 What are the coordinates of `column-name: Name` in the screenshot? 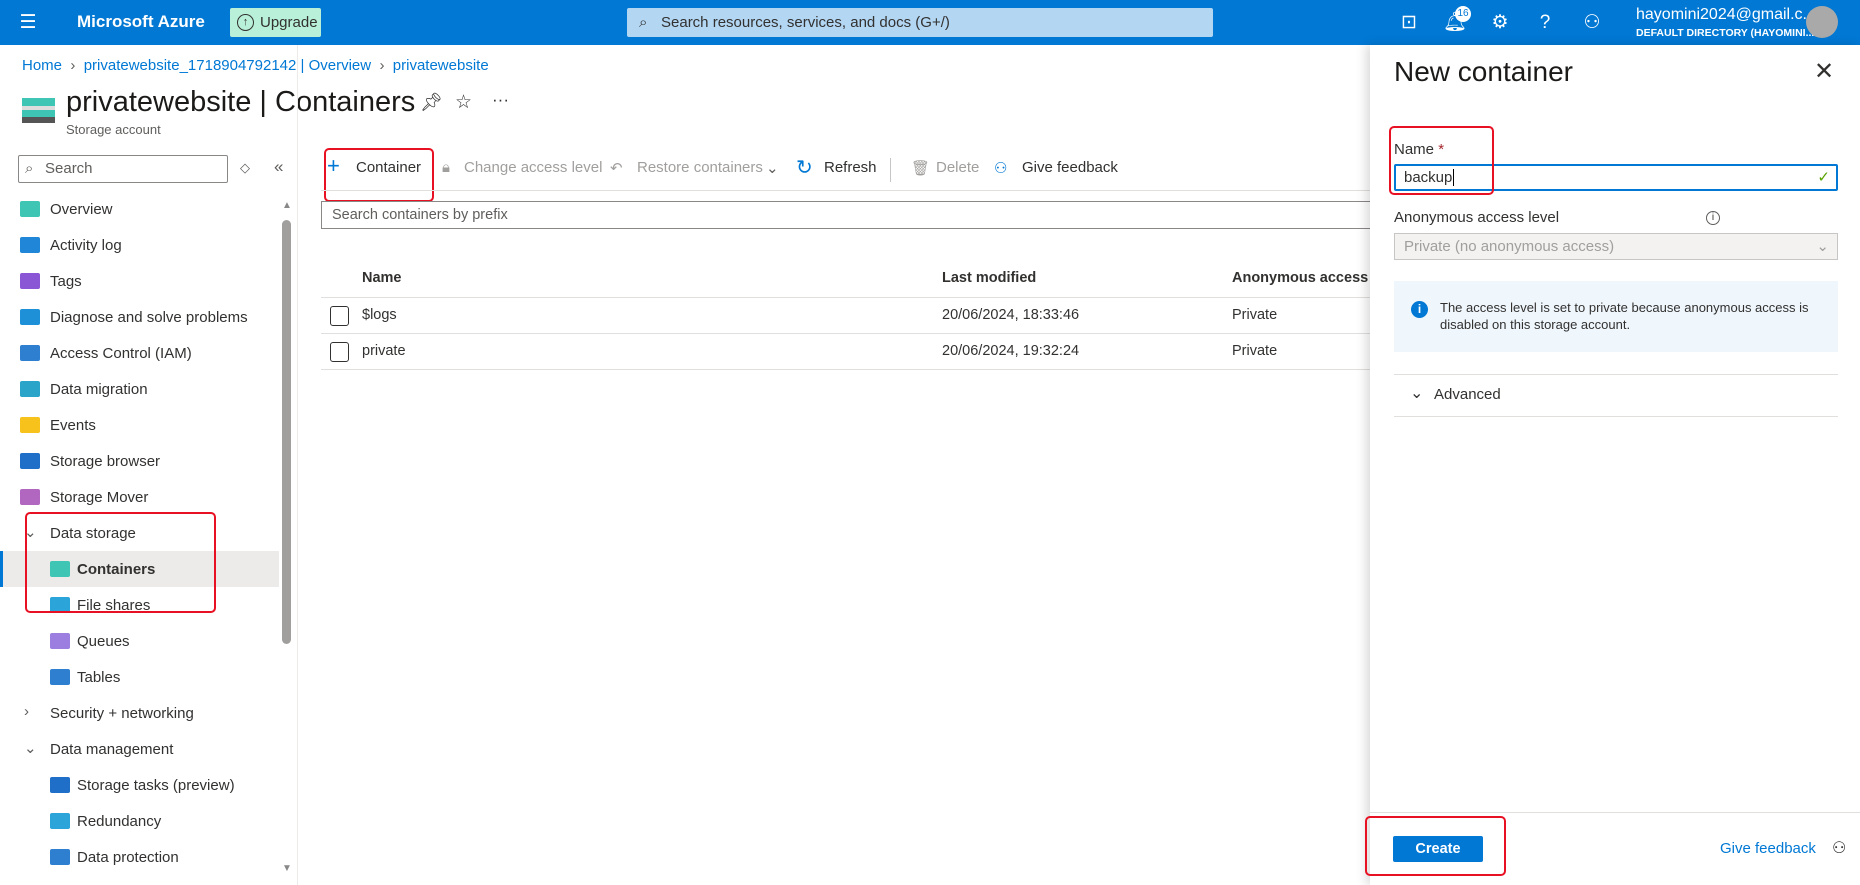 It's located at (382, 278).